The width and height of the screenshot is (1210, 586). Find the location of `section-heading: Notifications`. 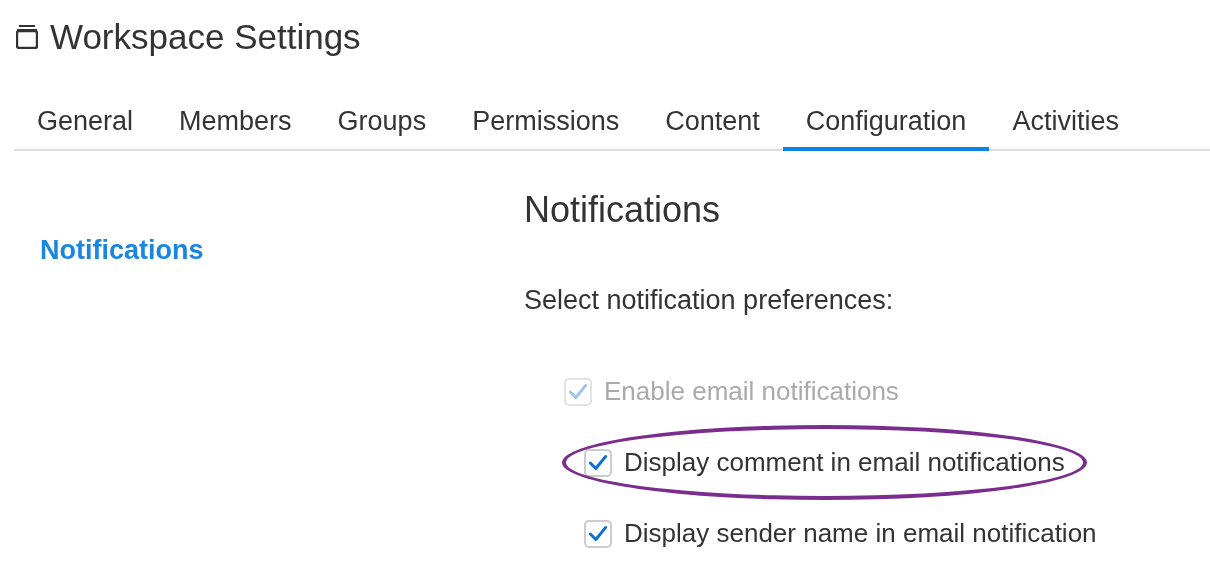

section-heading: Notifications is located at coordinates (623, 210).